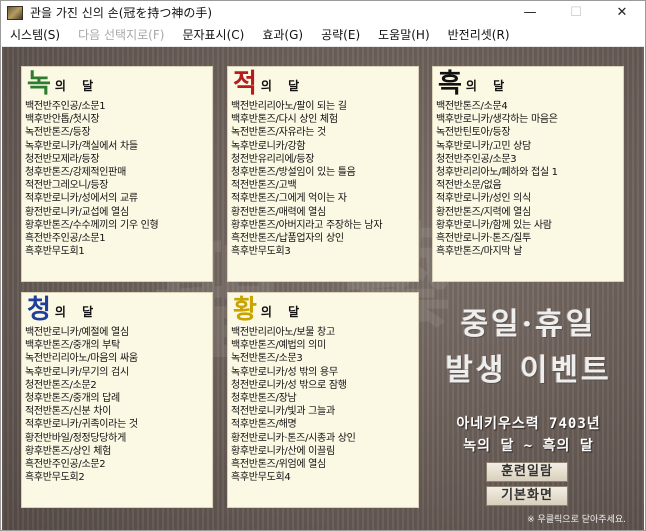 The image size is (646, 531). I want to click on title-bar: 관을 가진 신의 손(冠を持つ神の手) — ☐ ✕, so click(323, 12).